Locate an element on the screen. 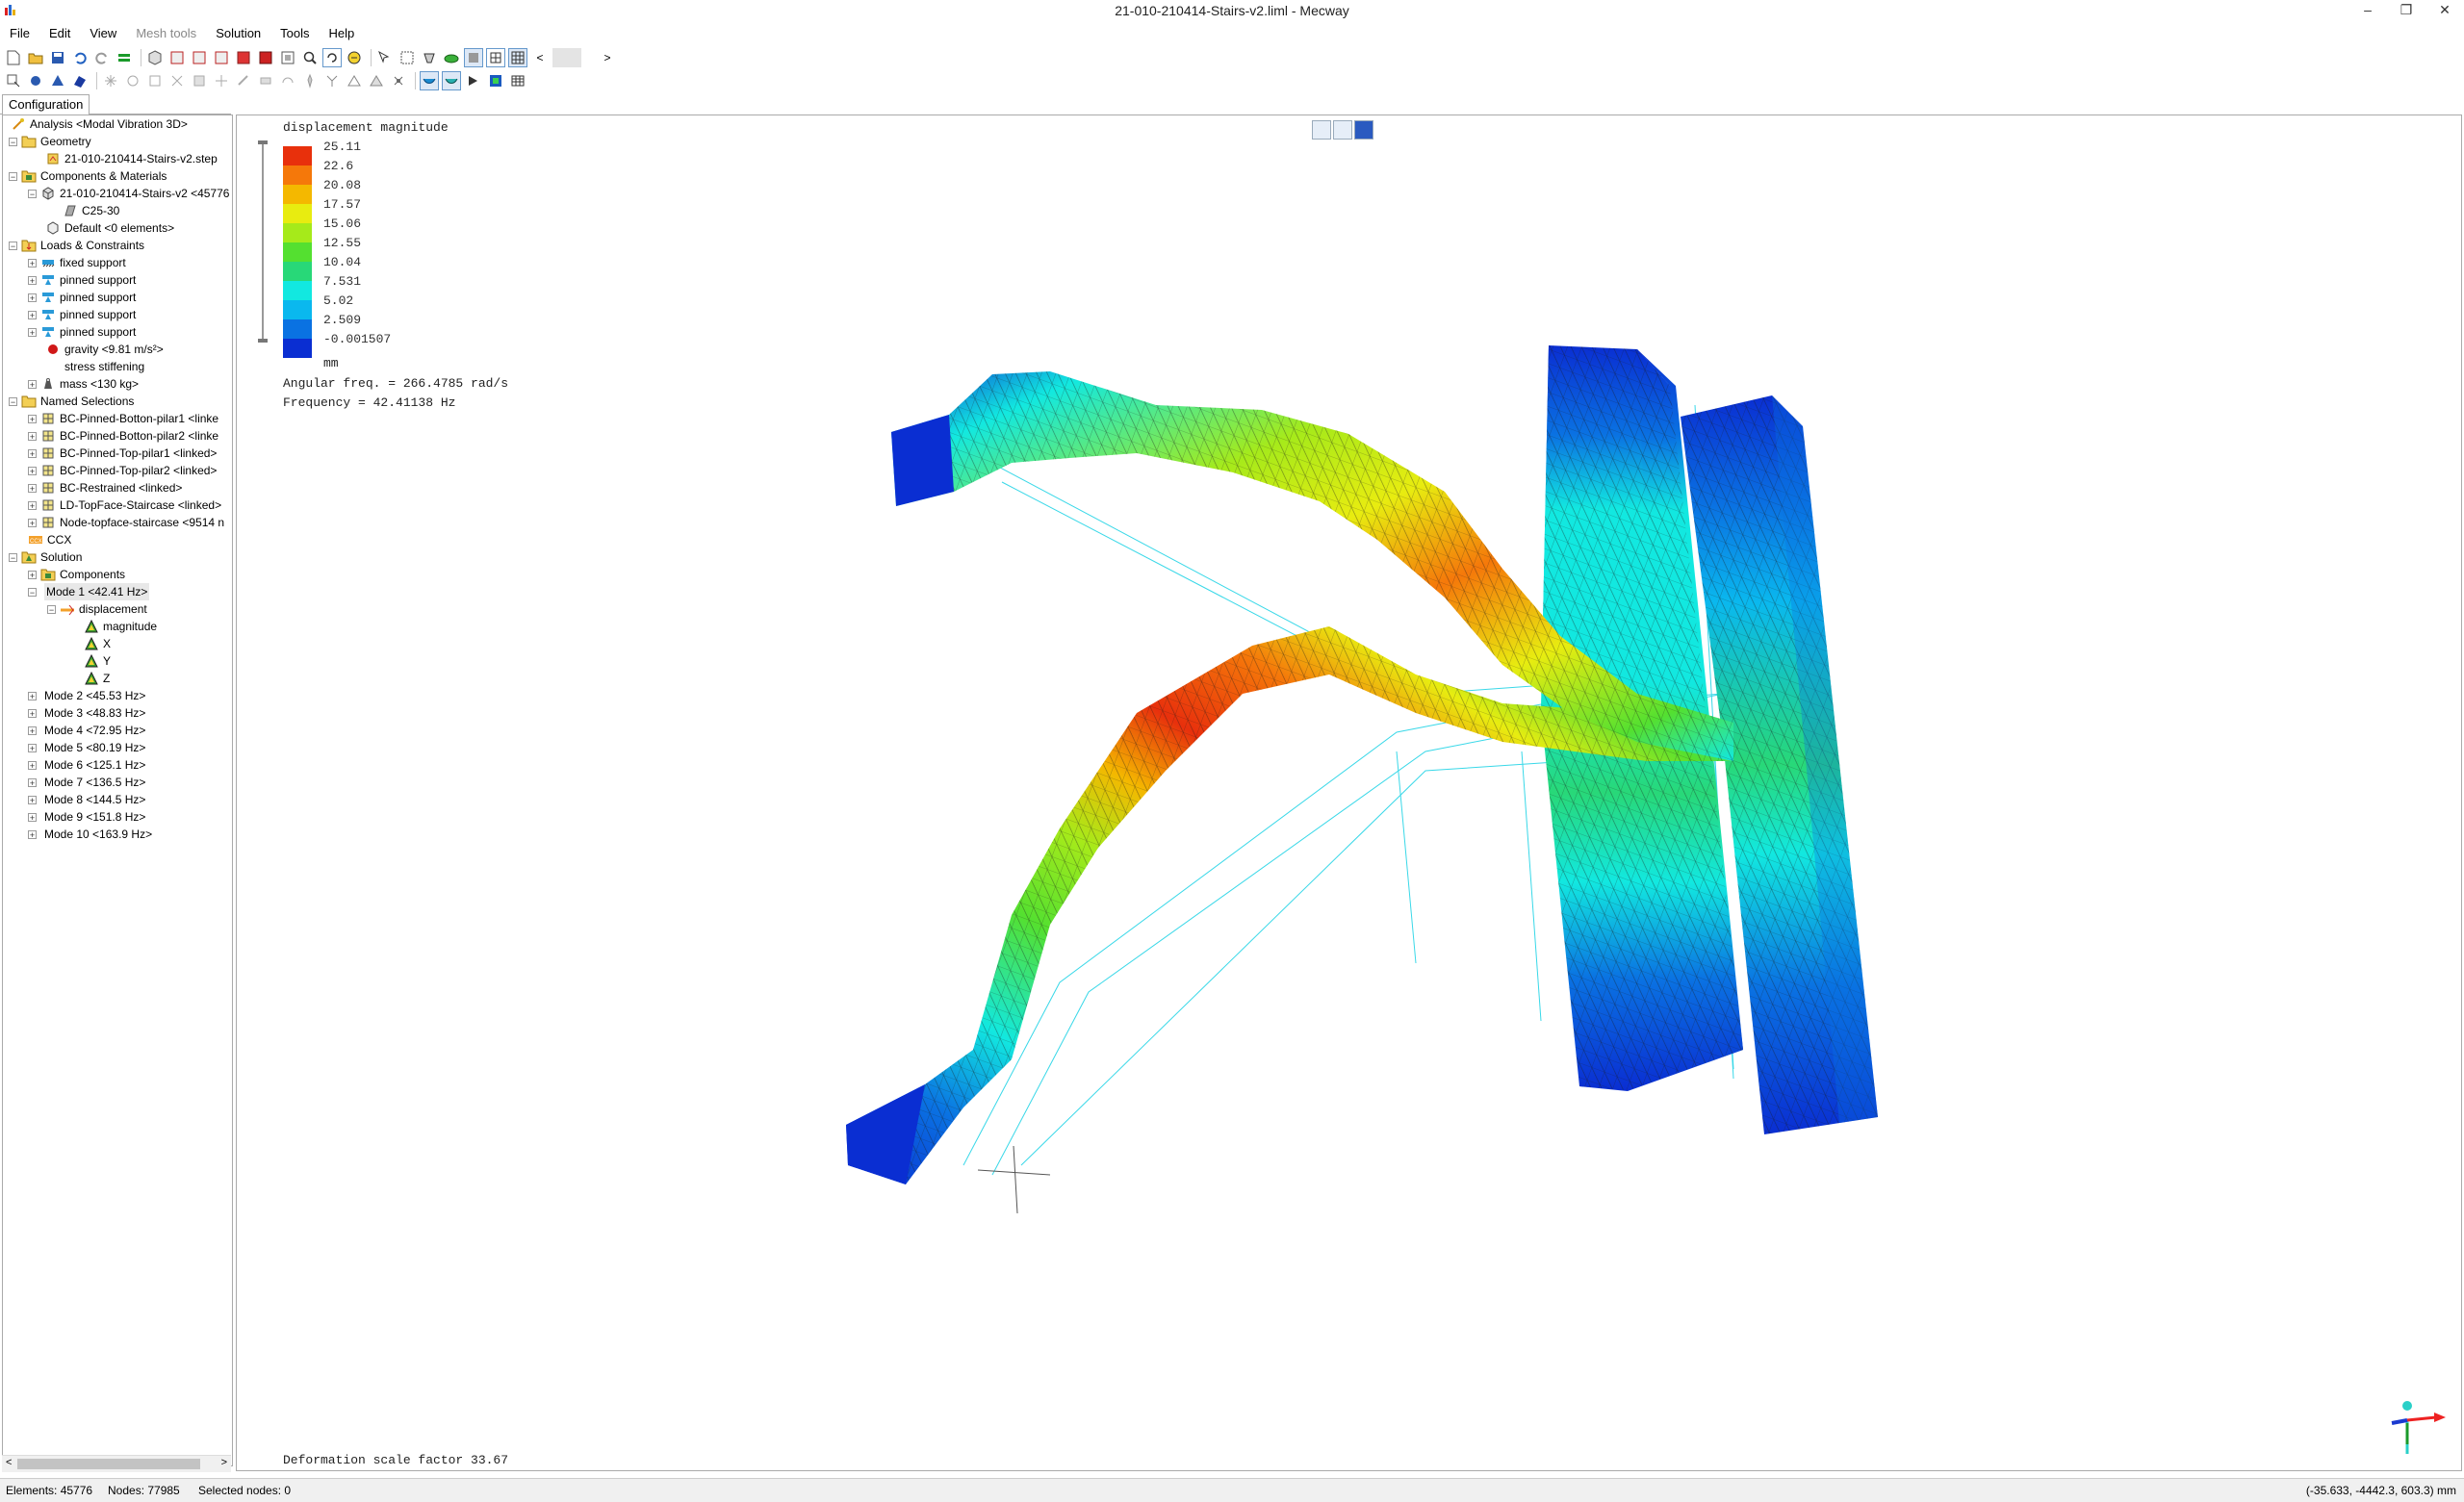 Image resolution: width=2464 pixels, height=1502 pixels. tree-item-mode-2: + Mode 2 <45.53 Hz> is located at coordinates (86, 695).